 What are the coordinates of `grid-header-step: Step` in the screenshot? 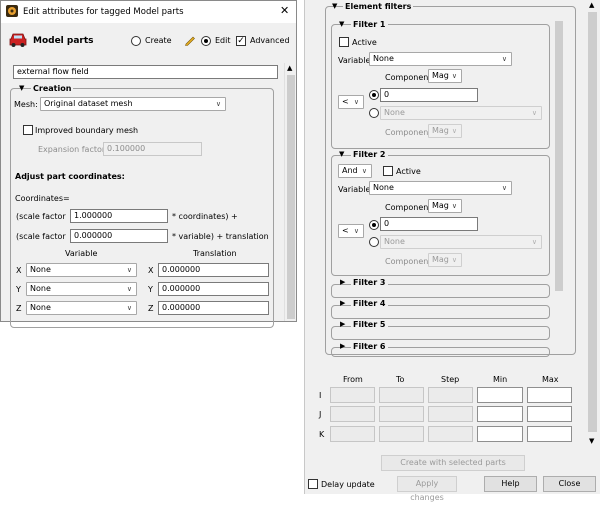 It's located at (450, 379).